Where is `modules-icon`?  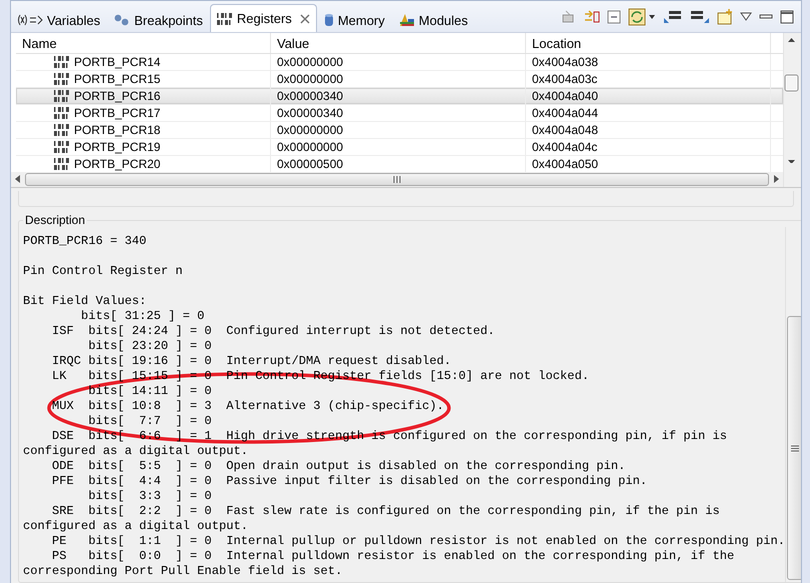 modules-icon is located at coordinates (406, 20).